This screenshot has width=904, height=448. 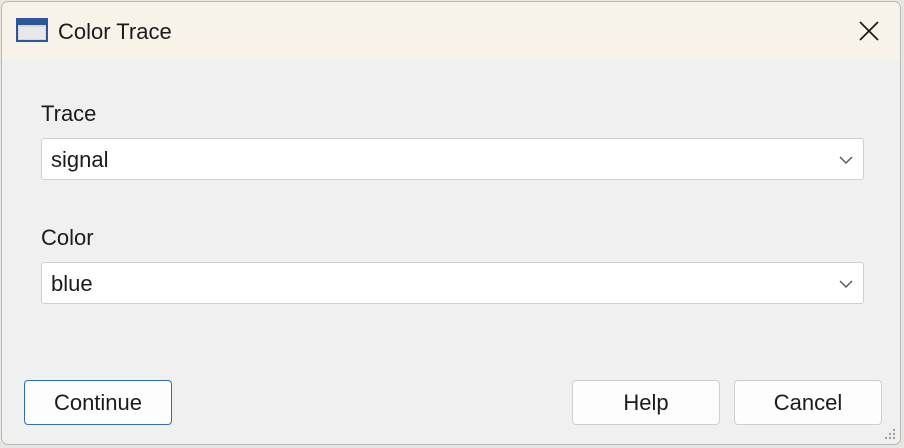 What do you see at coordinates (80, 159) in the screenshot?
I see `trace-select-value: signal` at bounding box center [80, 159].